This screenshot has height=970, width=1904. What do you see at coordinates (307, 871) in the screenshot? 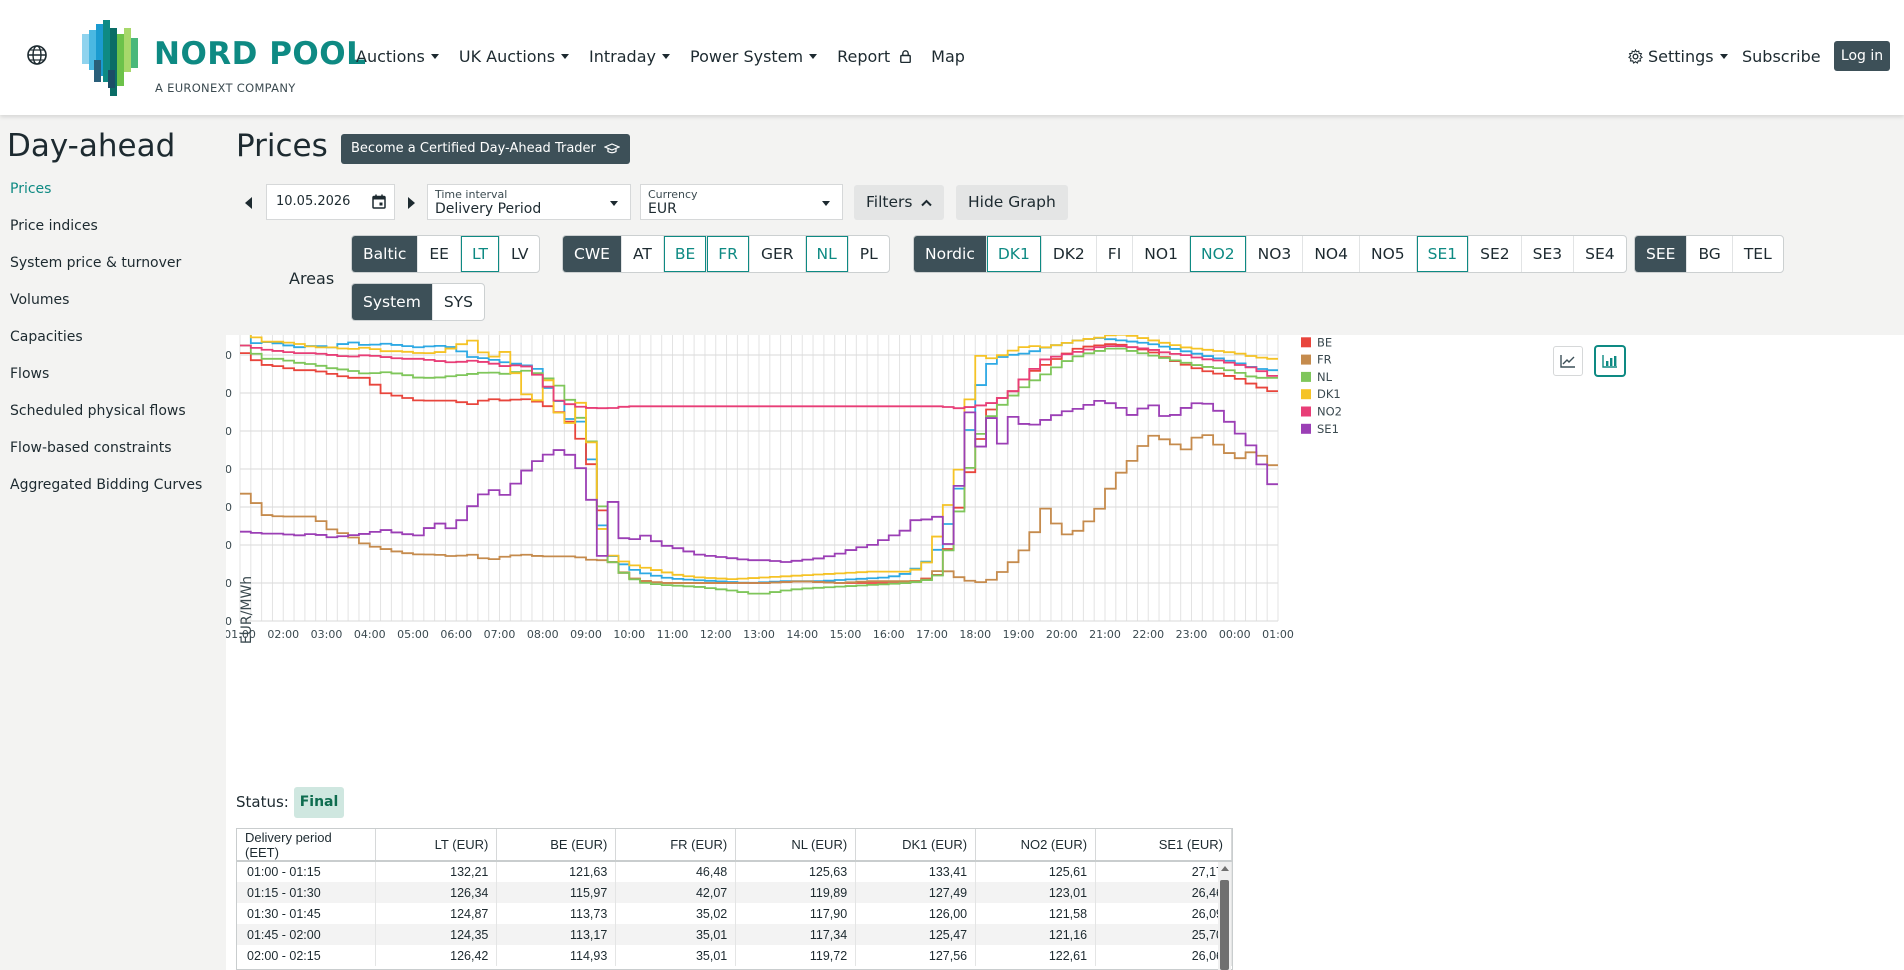
I see `table-cell: 01:00 - 01:15` at bounding box center [307, 871].